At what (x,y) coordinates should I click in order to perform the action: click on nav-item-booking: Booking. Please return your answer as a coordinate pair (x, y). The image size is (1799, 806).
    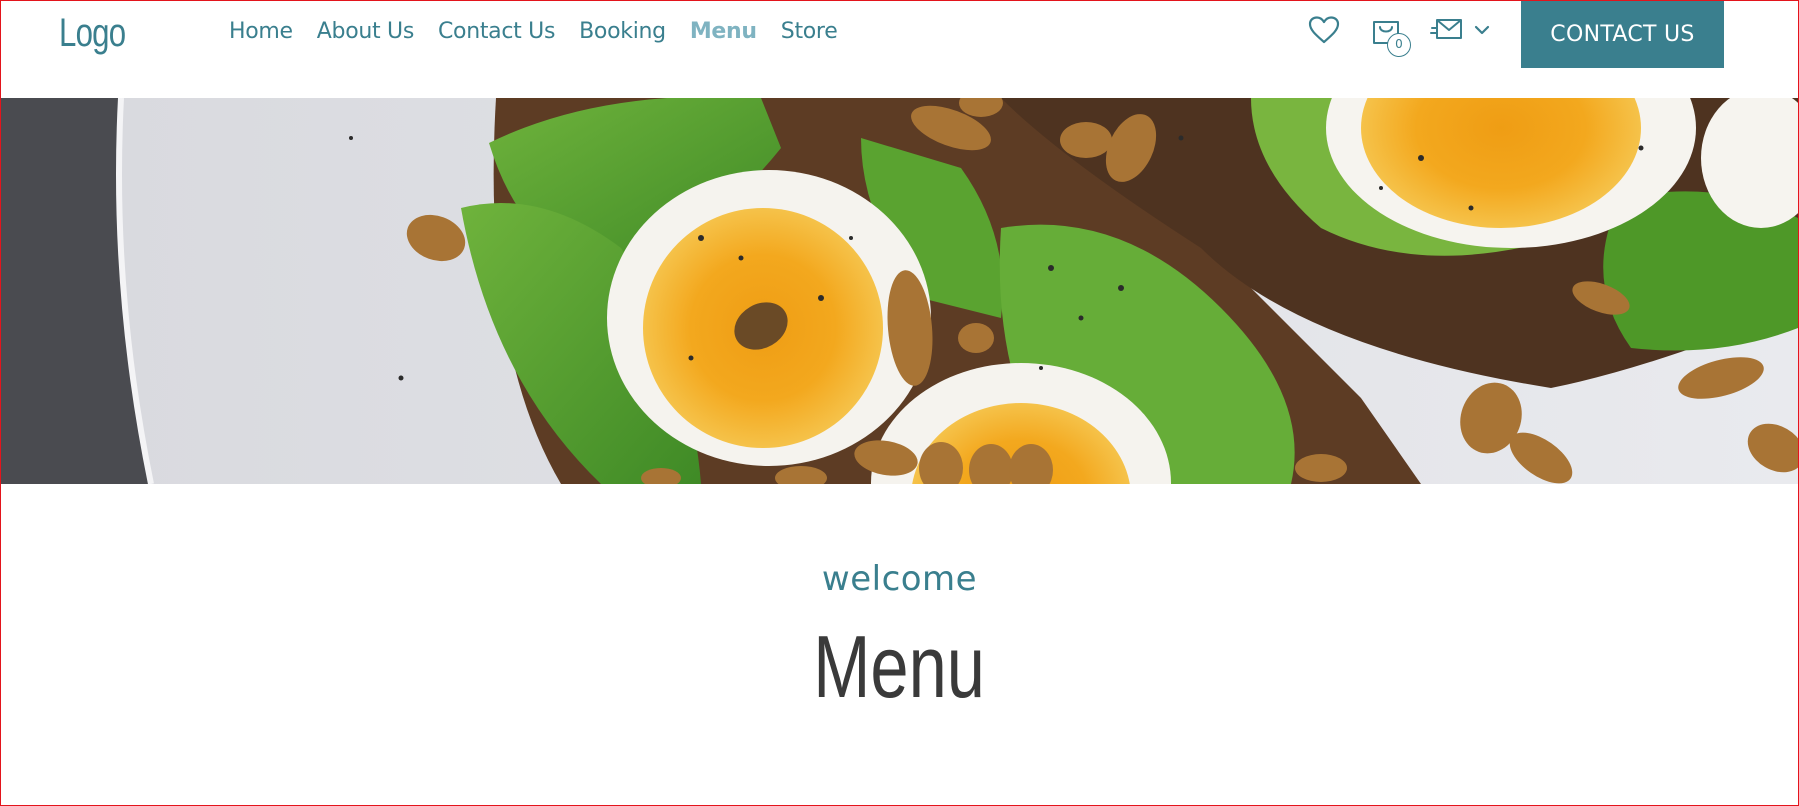
    Looking at the image, I should click on (622, 31).